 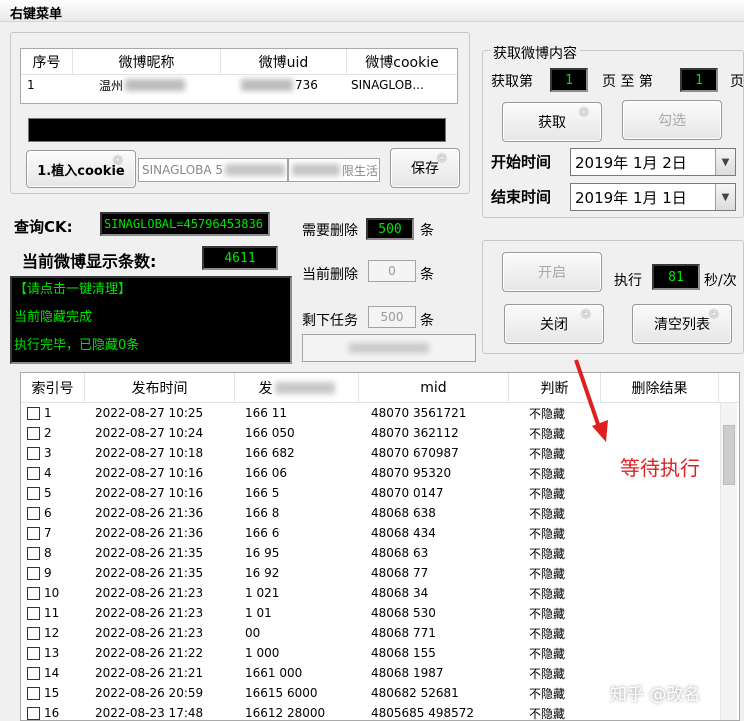 What do you see at coordinates (653, 162) in the screenshot?
I see `start-date-picker: 2019年 1月 2日 ▼` at bounding box center [653, 162].